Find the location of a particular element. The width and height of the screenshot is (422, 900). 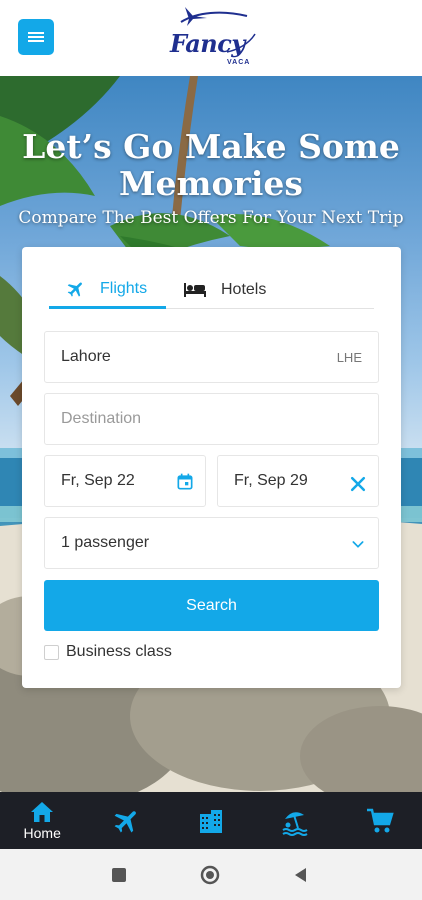

bottom-navigation: Home is located at coordinates (211, 820).